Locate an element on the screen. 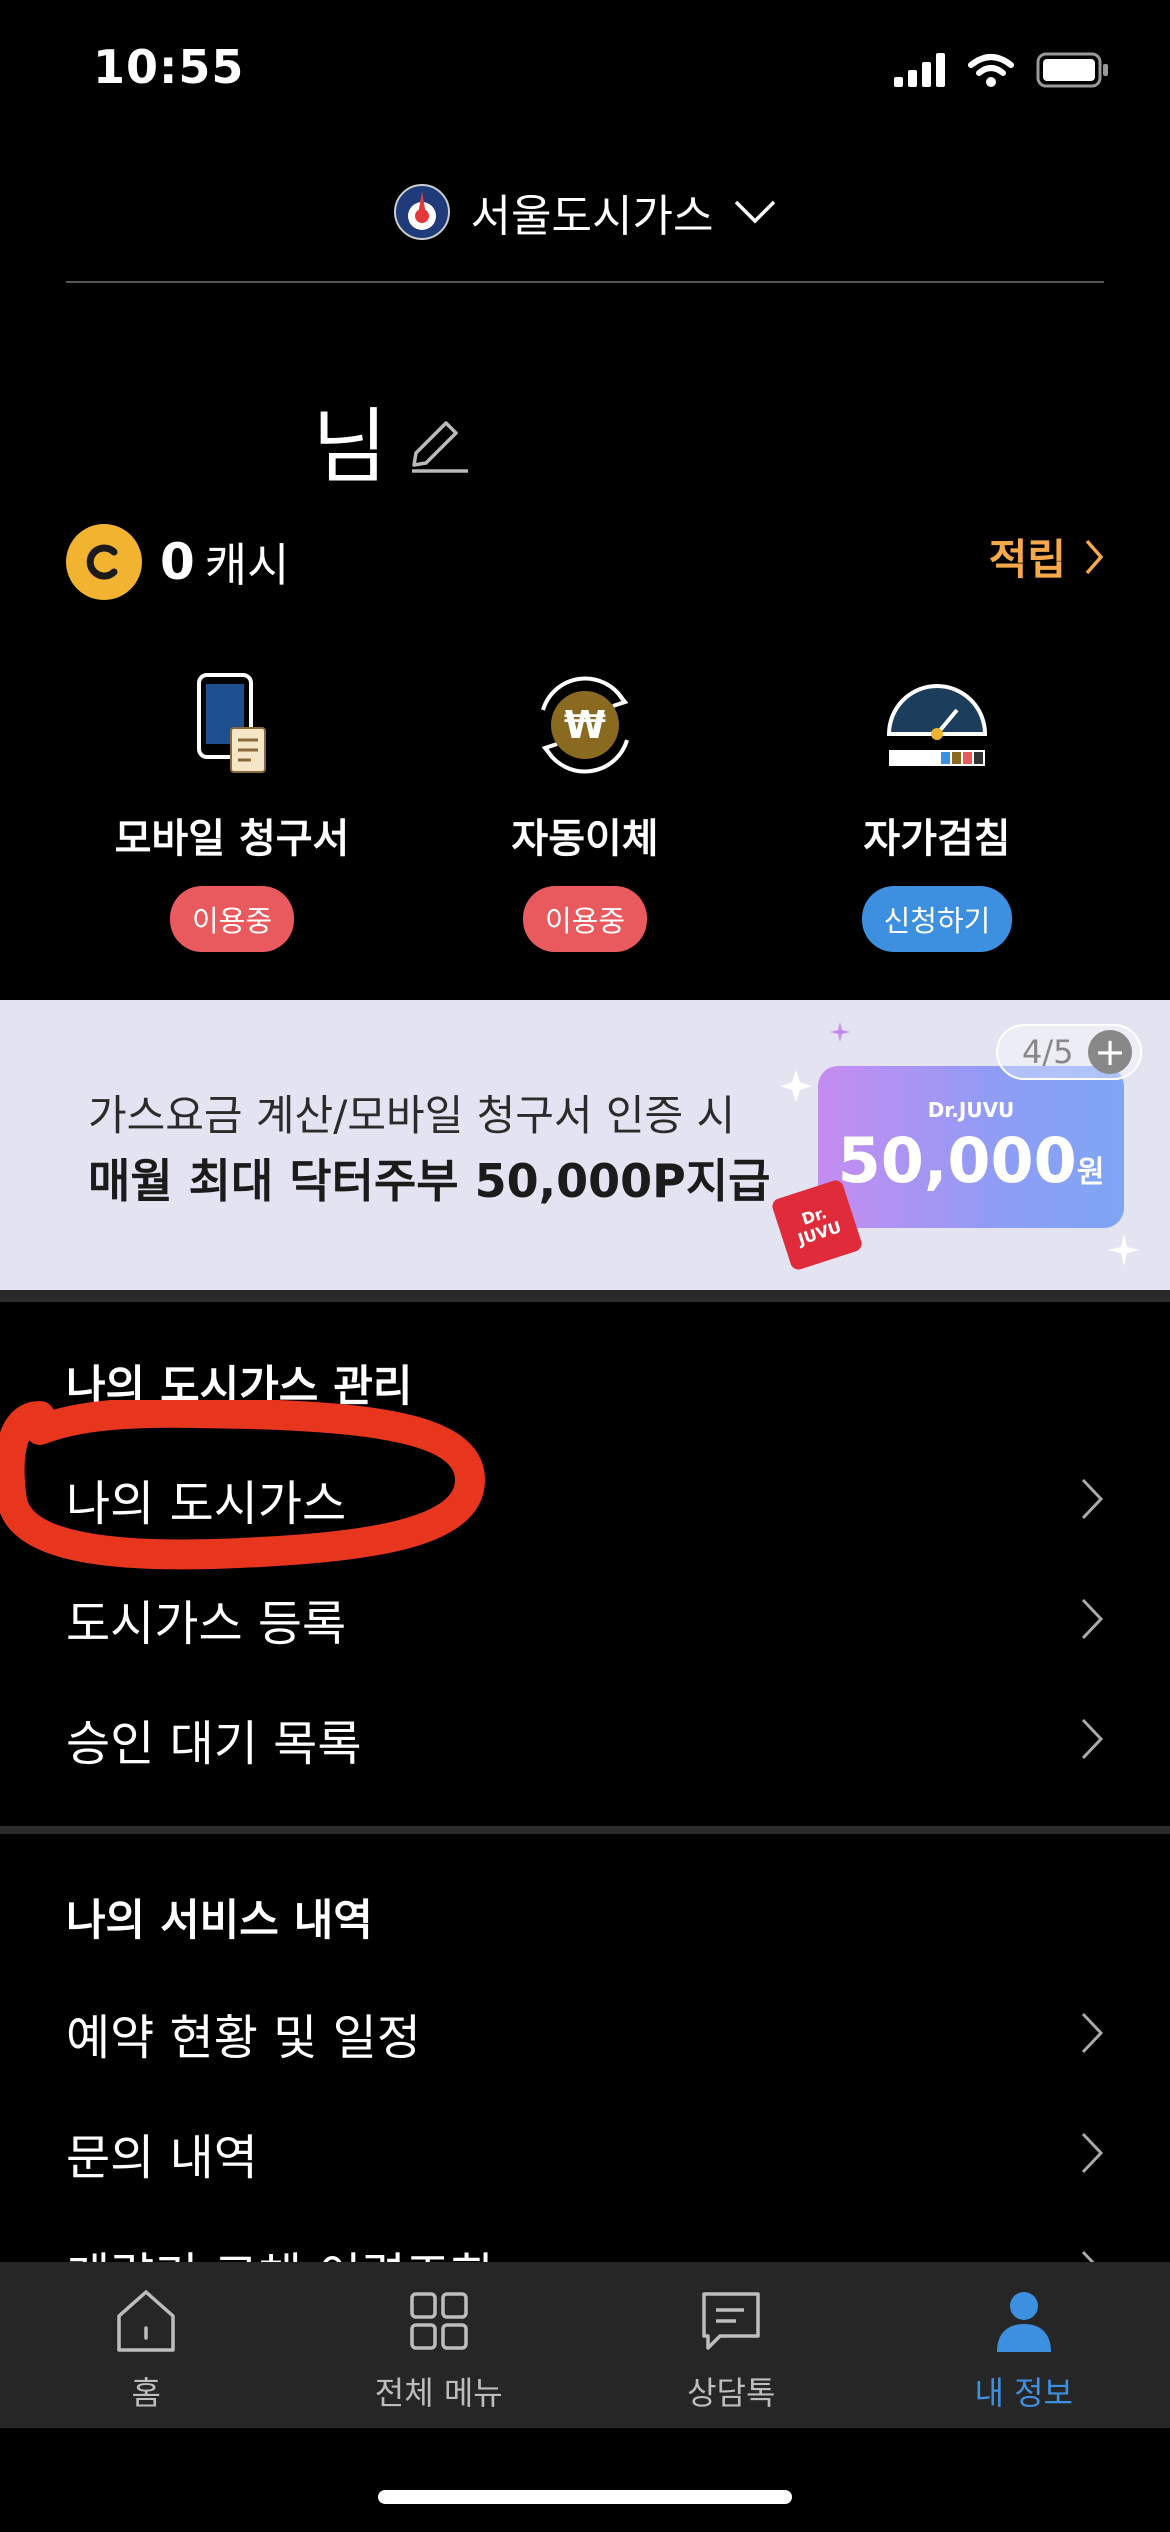 This screenshot has width=1170, height=2532. gas-meter-icon is located at coordinates (937, 725).